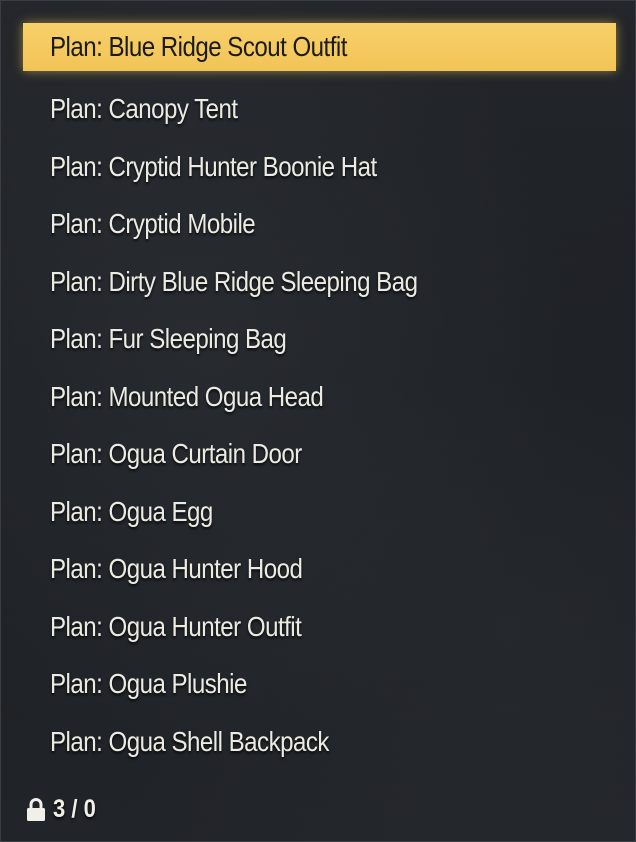 The width and height of the screenshot is (636, 842). What do you see at coordinates (319, 340) in the screenshot?
I see `list-item: Plan: Fur Sleeping Bag` at bounding box center [319, 340].